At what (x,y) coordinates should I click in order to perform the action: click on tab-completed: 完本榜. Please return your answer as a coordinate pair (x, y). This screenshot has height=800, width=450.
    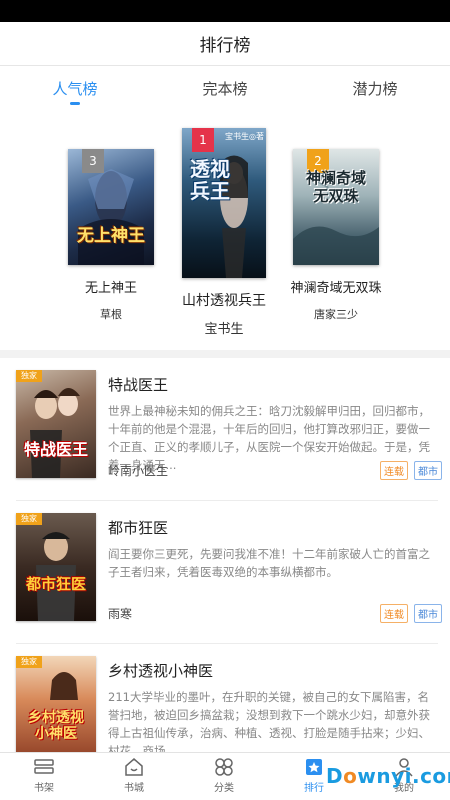
    Looking at the image, I should click on (225, 88).